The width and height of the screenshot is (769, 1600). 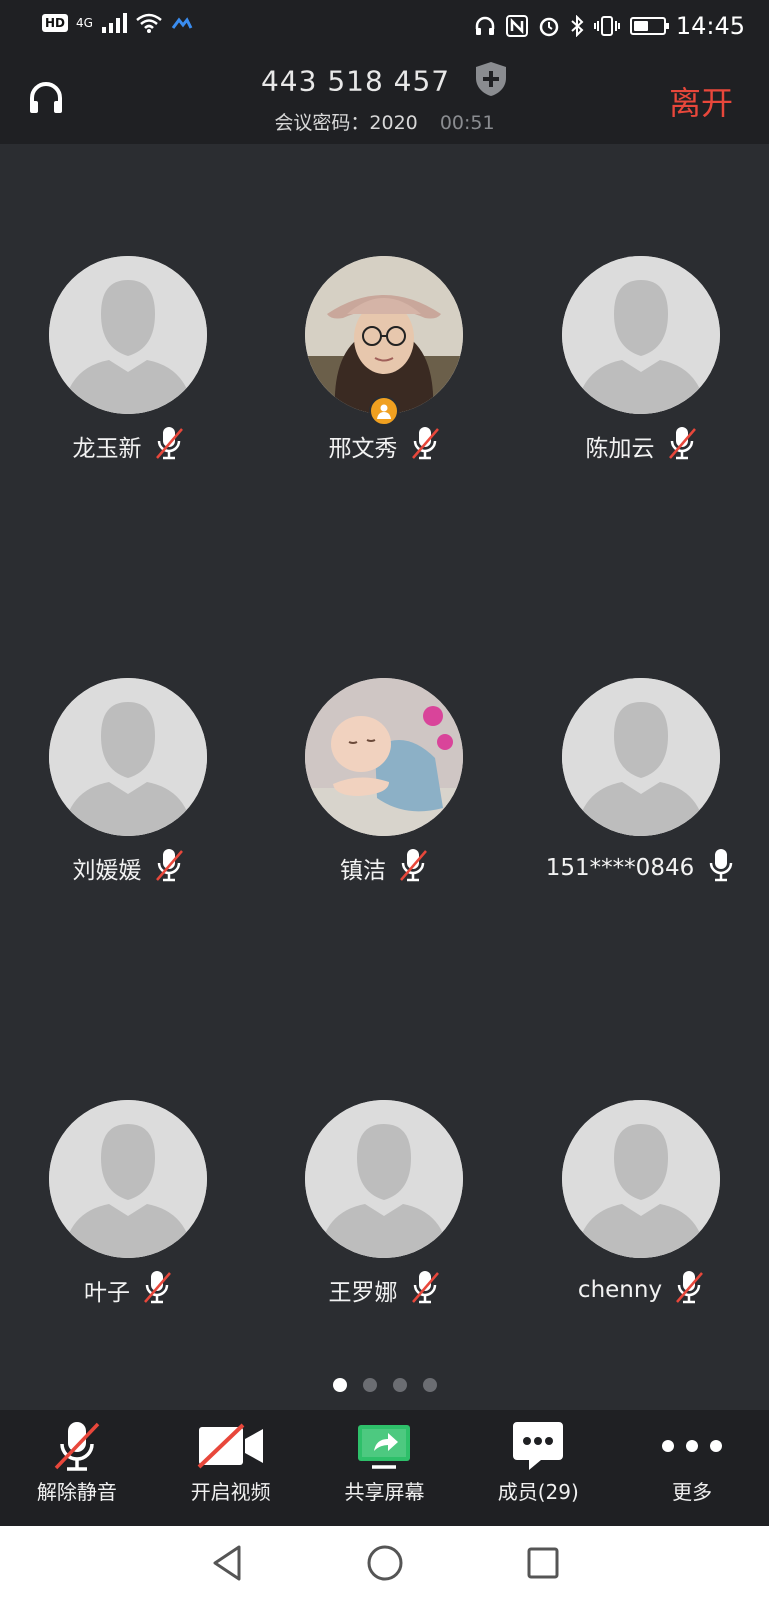 What do you see at coordinates (346, 123) in the screenshot?
I see `meeting-password: 会议密码：2020` at bounding box center [346, 123].